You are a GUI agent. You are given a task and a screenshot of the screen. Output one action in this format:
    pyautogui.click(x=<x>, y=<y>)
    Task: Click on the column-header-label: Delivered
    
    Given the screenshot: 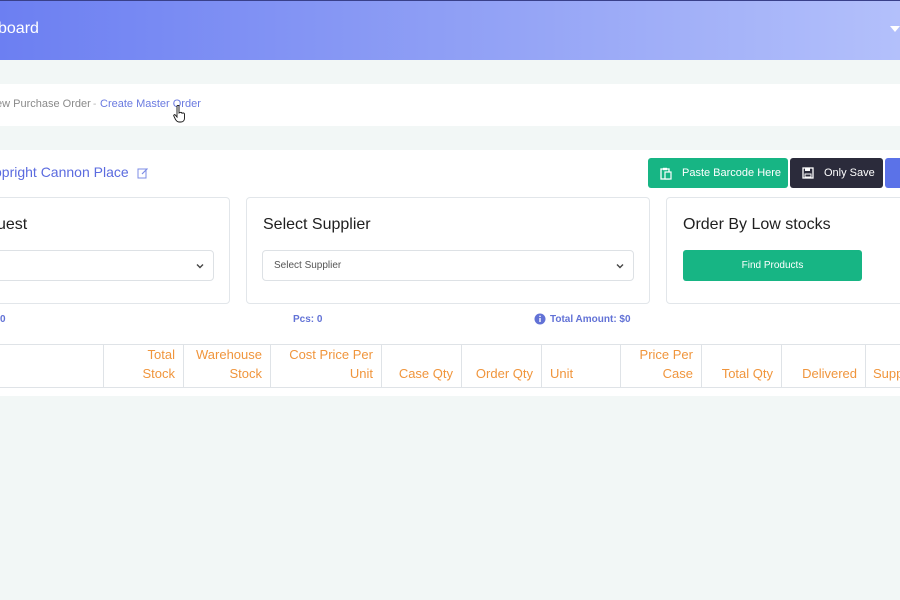 What is the action you would take?
    pyautogui.click(x=829, y=373)
    